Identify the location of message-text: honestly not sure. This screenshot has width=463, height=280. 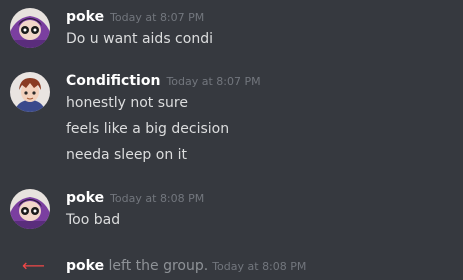
(127, 103).